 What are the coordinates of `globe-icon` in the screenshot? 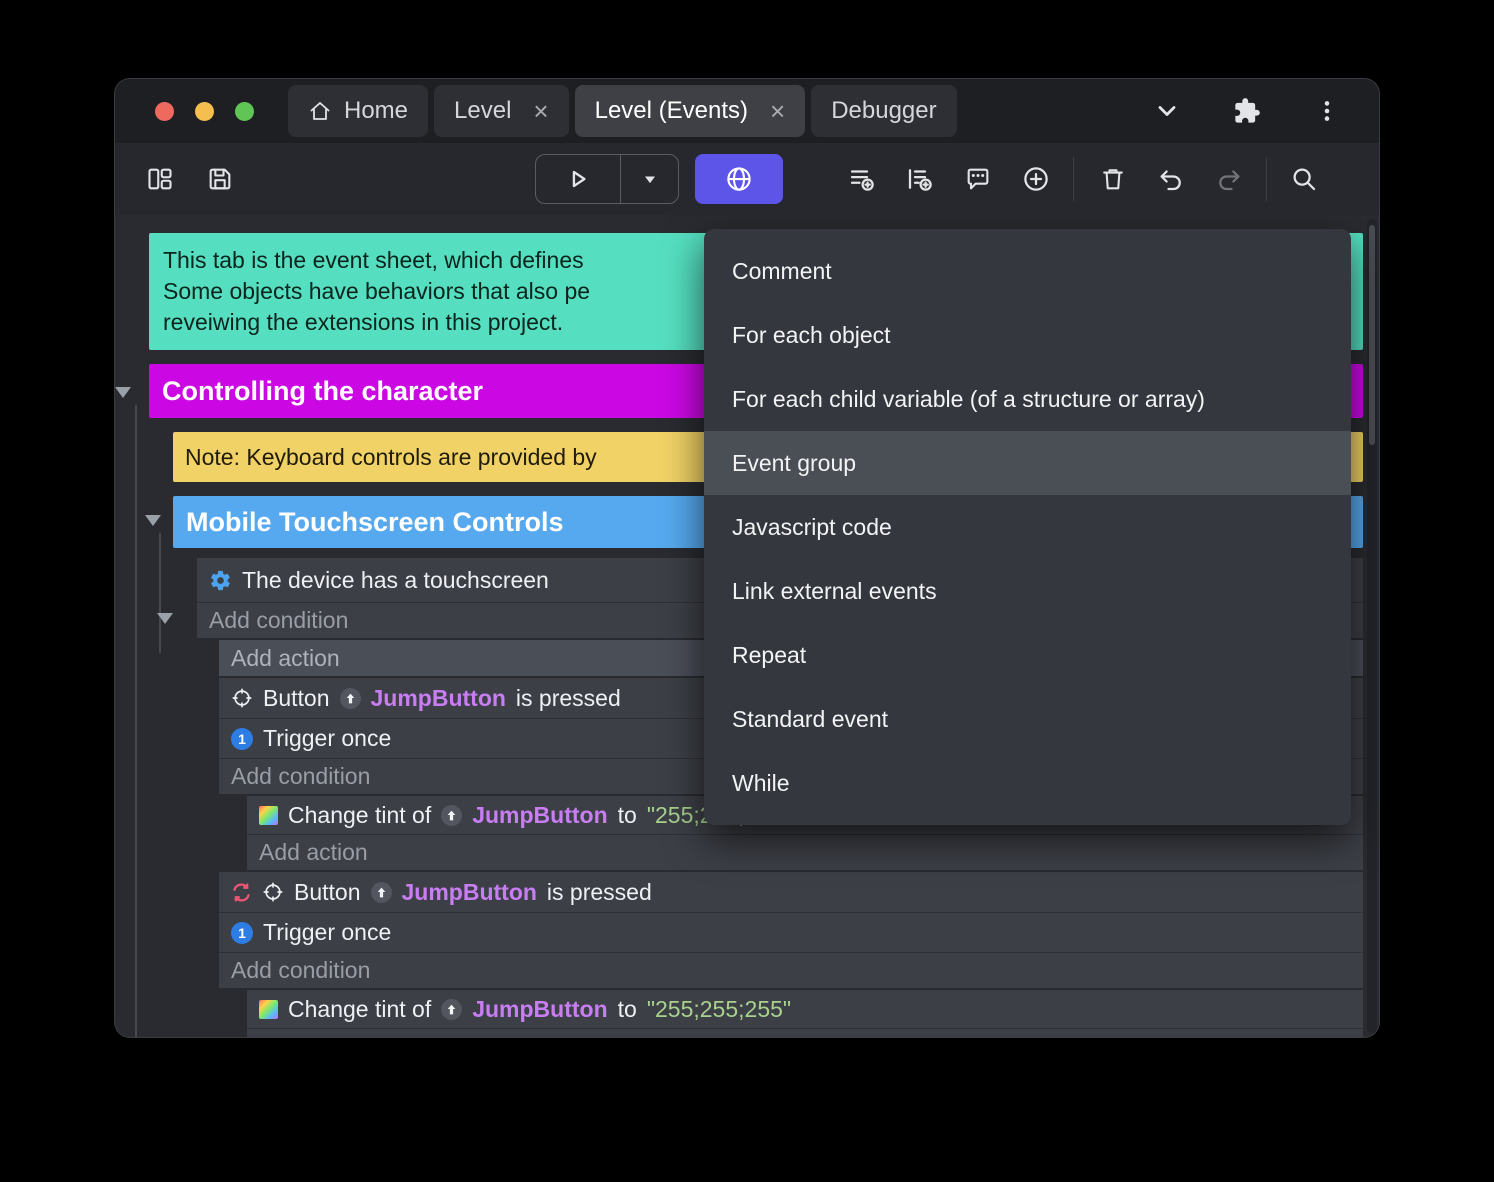 It's located at (739, 179).